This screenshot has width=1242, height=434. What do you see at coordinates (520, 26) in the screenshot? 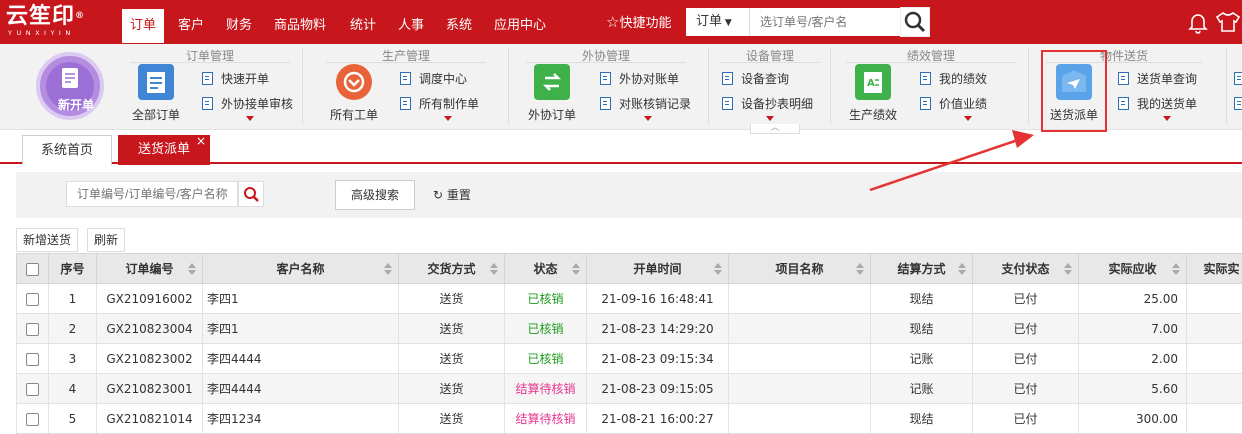
I see `nav-app-center: 应用中心` at bounding box center [520, 26].